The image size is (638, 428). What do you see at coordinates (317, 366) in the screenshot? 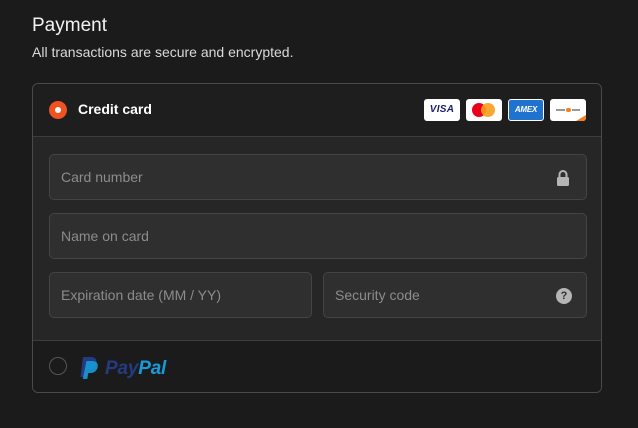
I see `paypal-option: PayPal` at bounding box center [317, 366].